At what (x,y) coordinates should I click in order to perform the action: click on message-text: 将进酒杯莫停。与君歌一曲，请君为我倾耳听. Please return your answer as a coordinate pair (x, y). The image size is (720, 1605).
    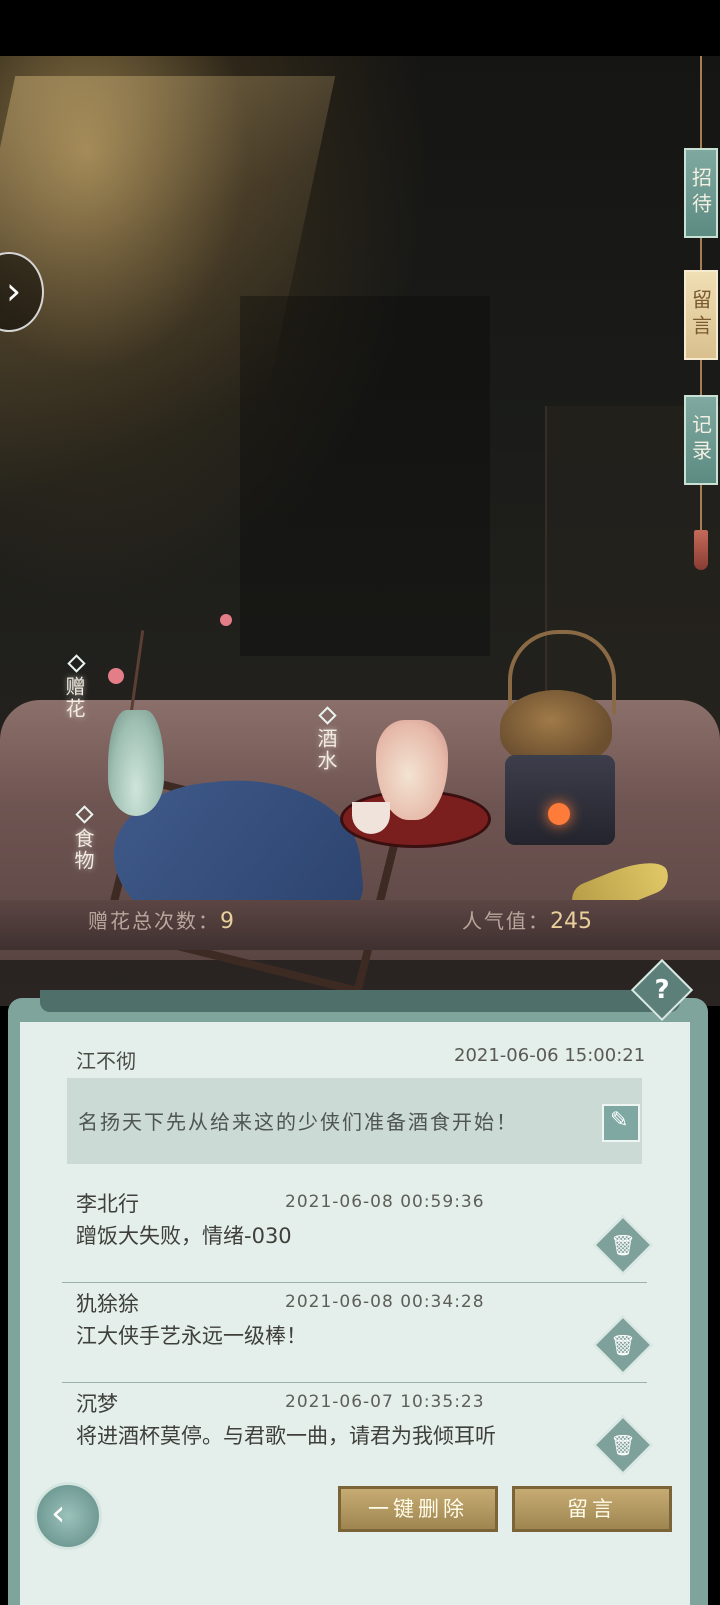
    Looking at the image, I should click on (286, 1436).